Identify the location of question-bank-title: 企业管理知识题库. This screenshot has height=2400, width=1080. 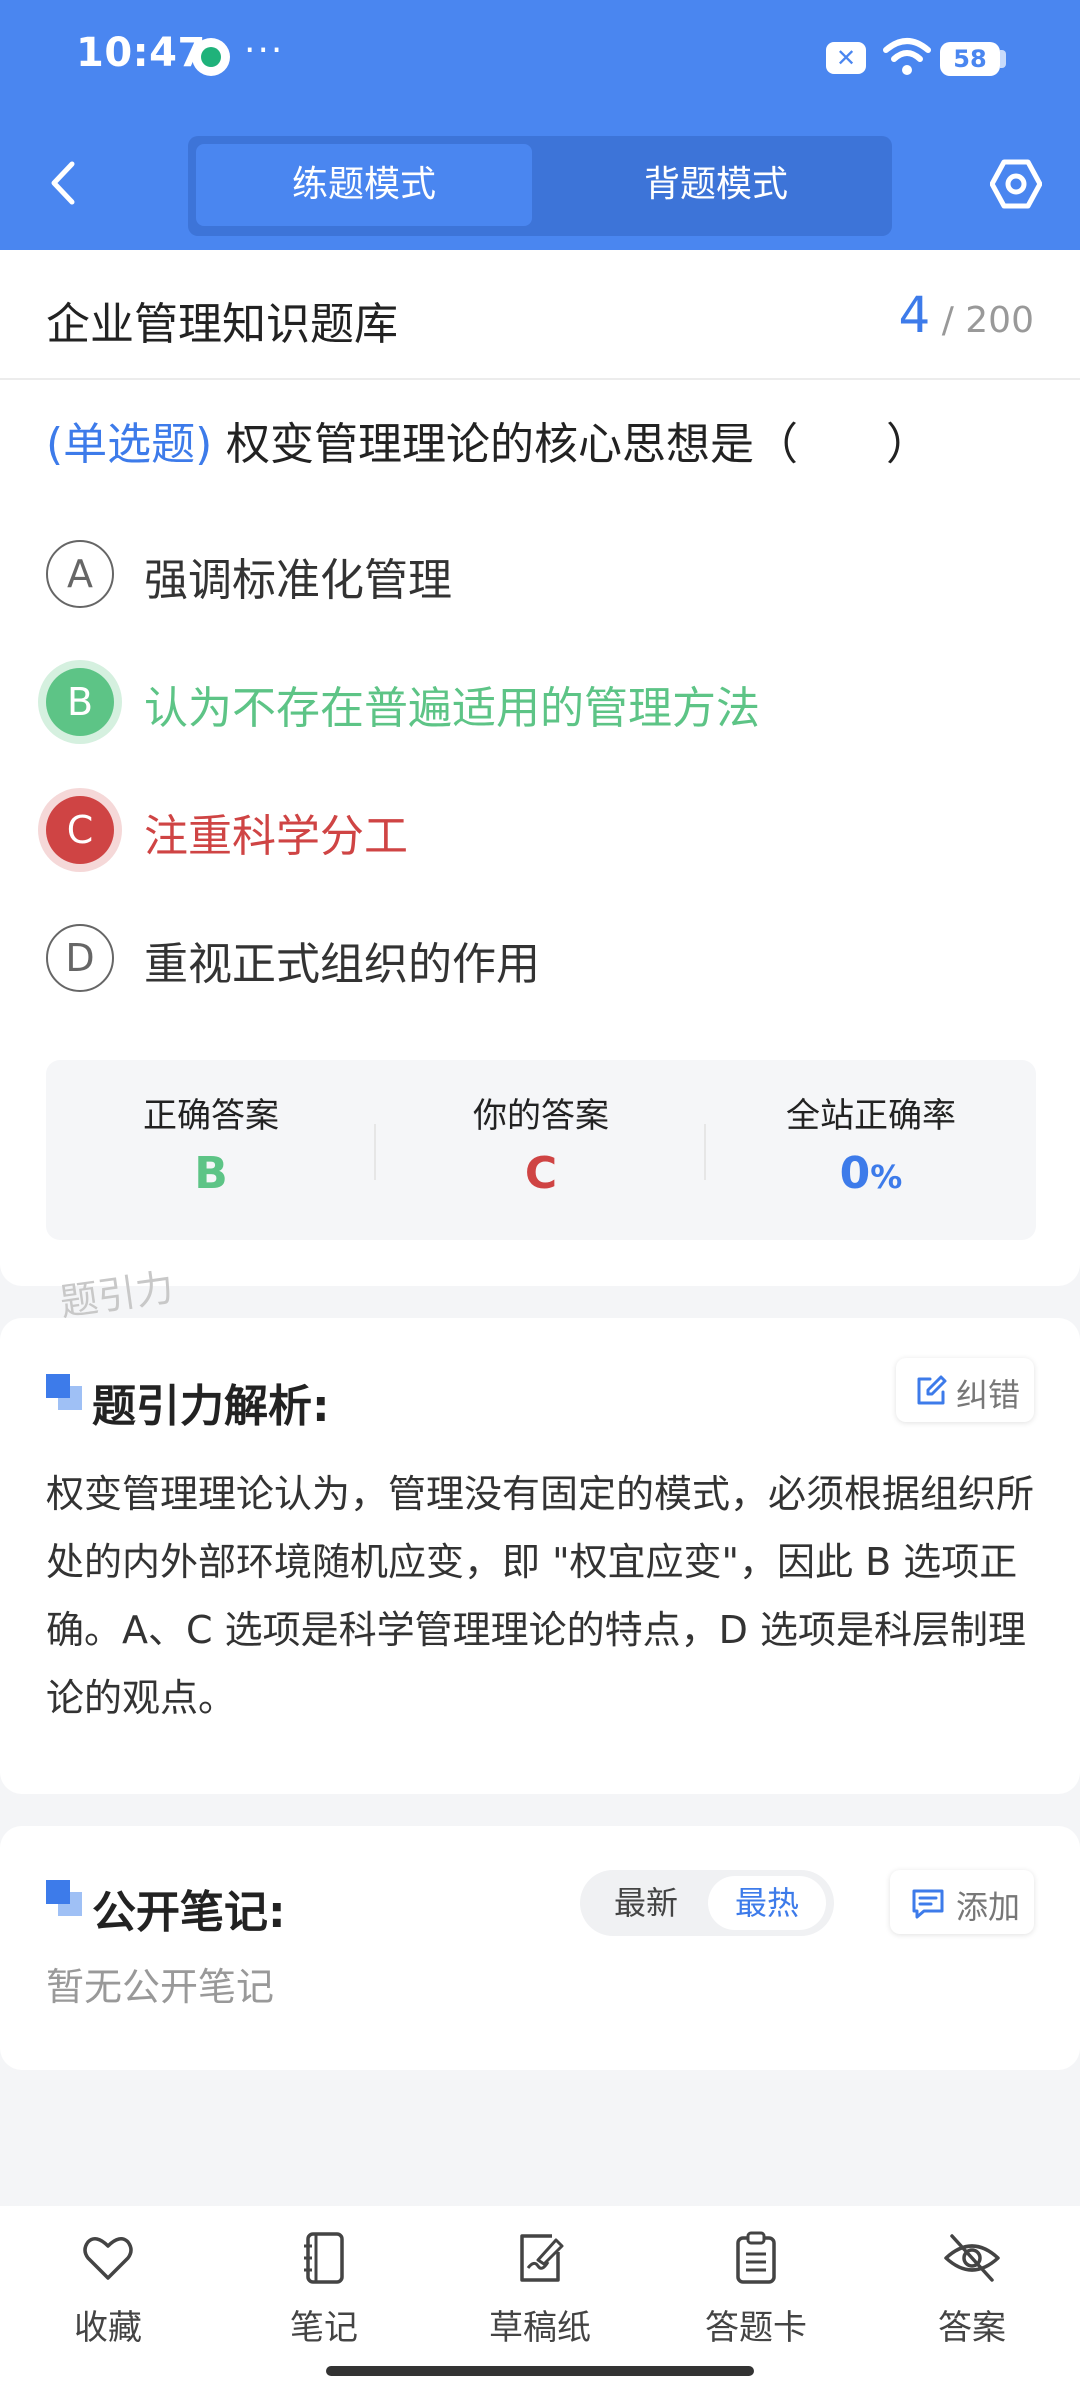
(222, 324).